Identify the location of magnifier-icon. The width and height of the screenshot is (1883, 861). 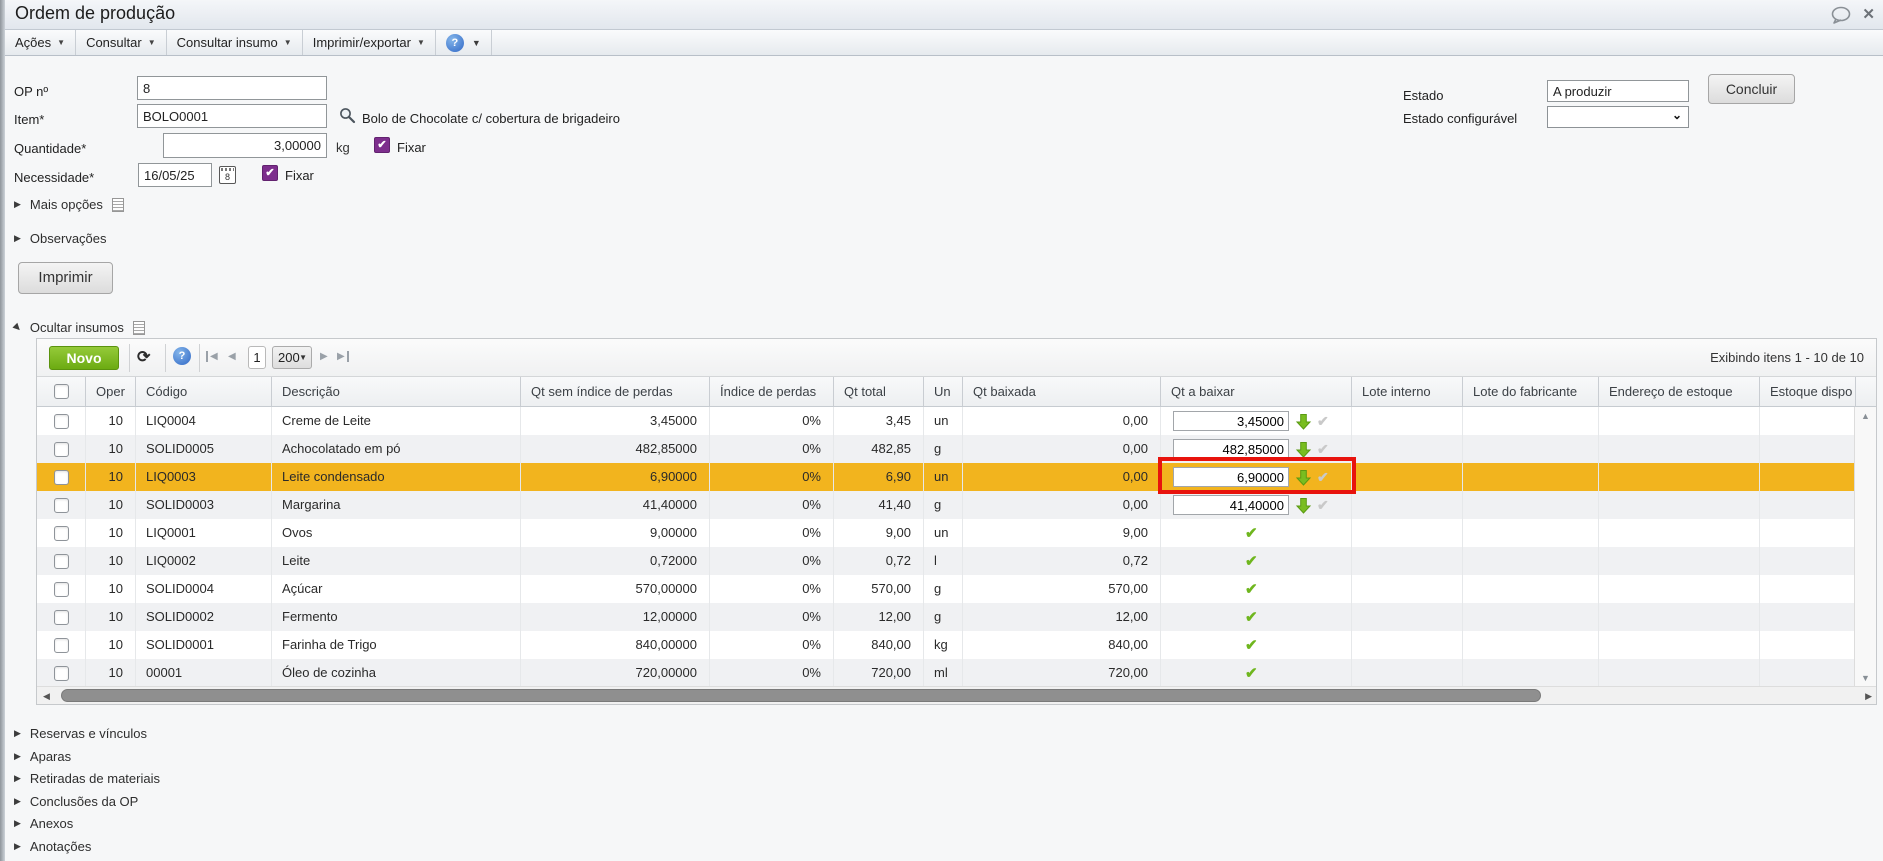
(347, 117).